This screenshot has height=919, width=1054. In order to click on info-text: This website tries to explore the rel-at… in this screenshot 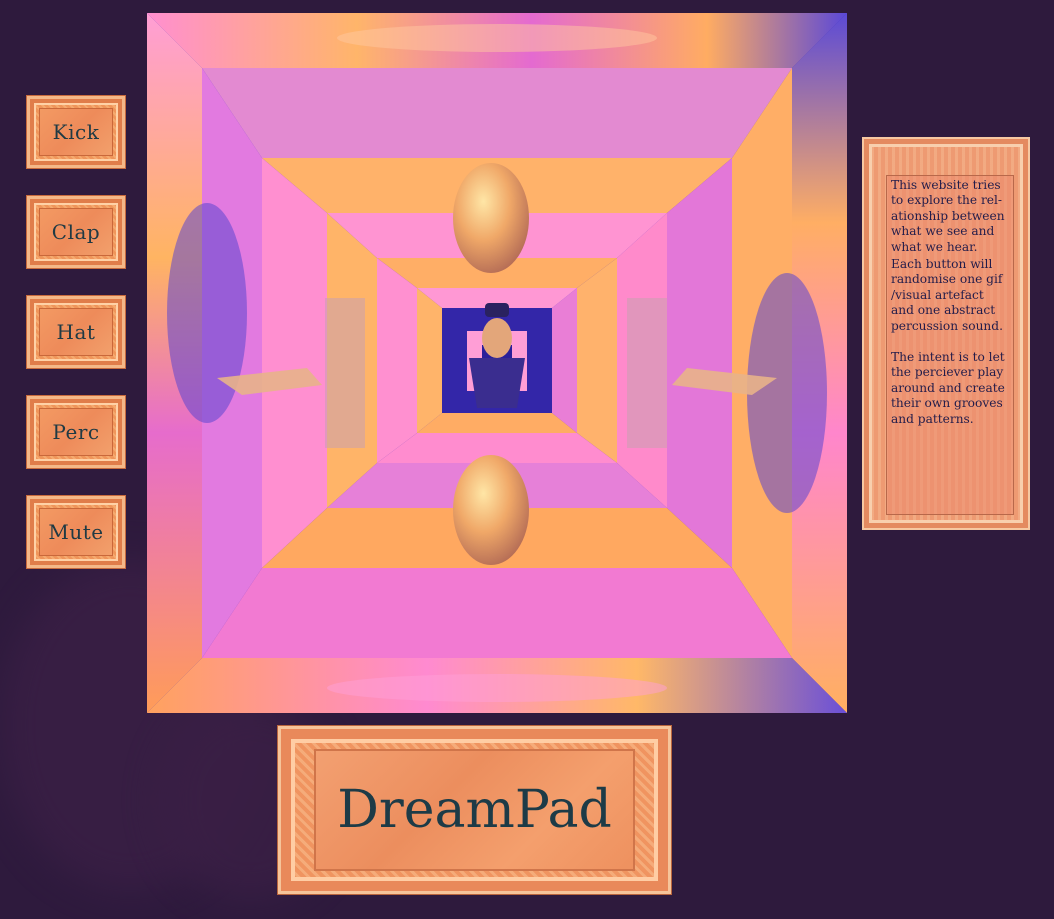, I will do `click(950, 345)`.